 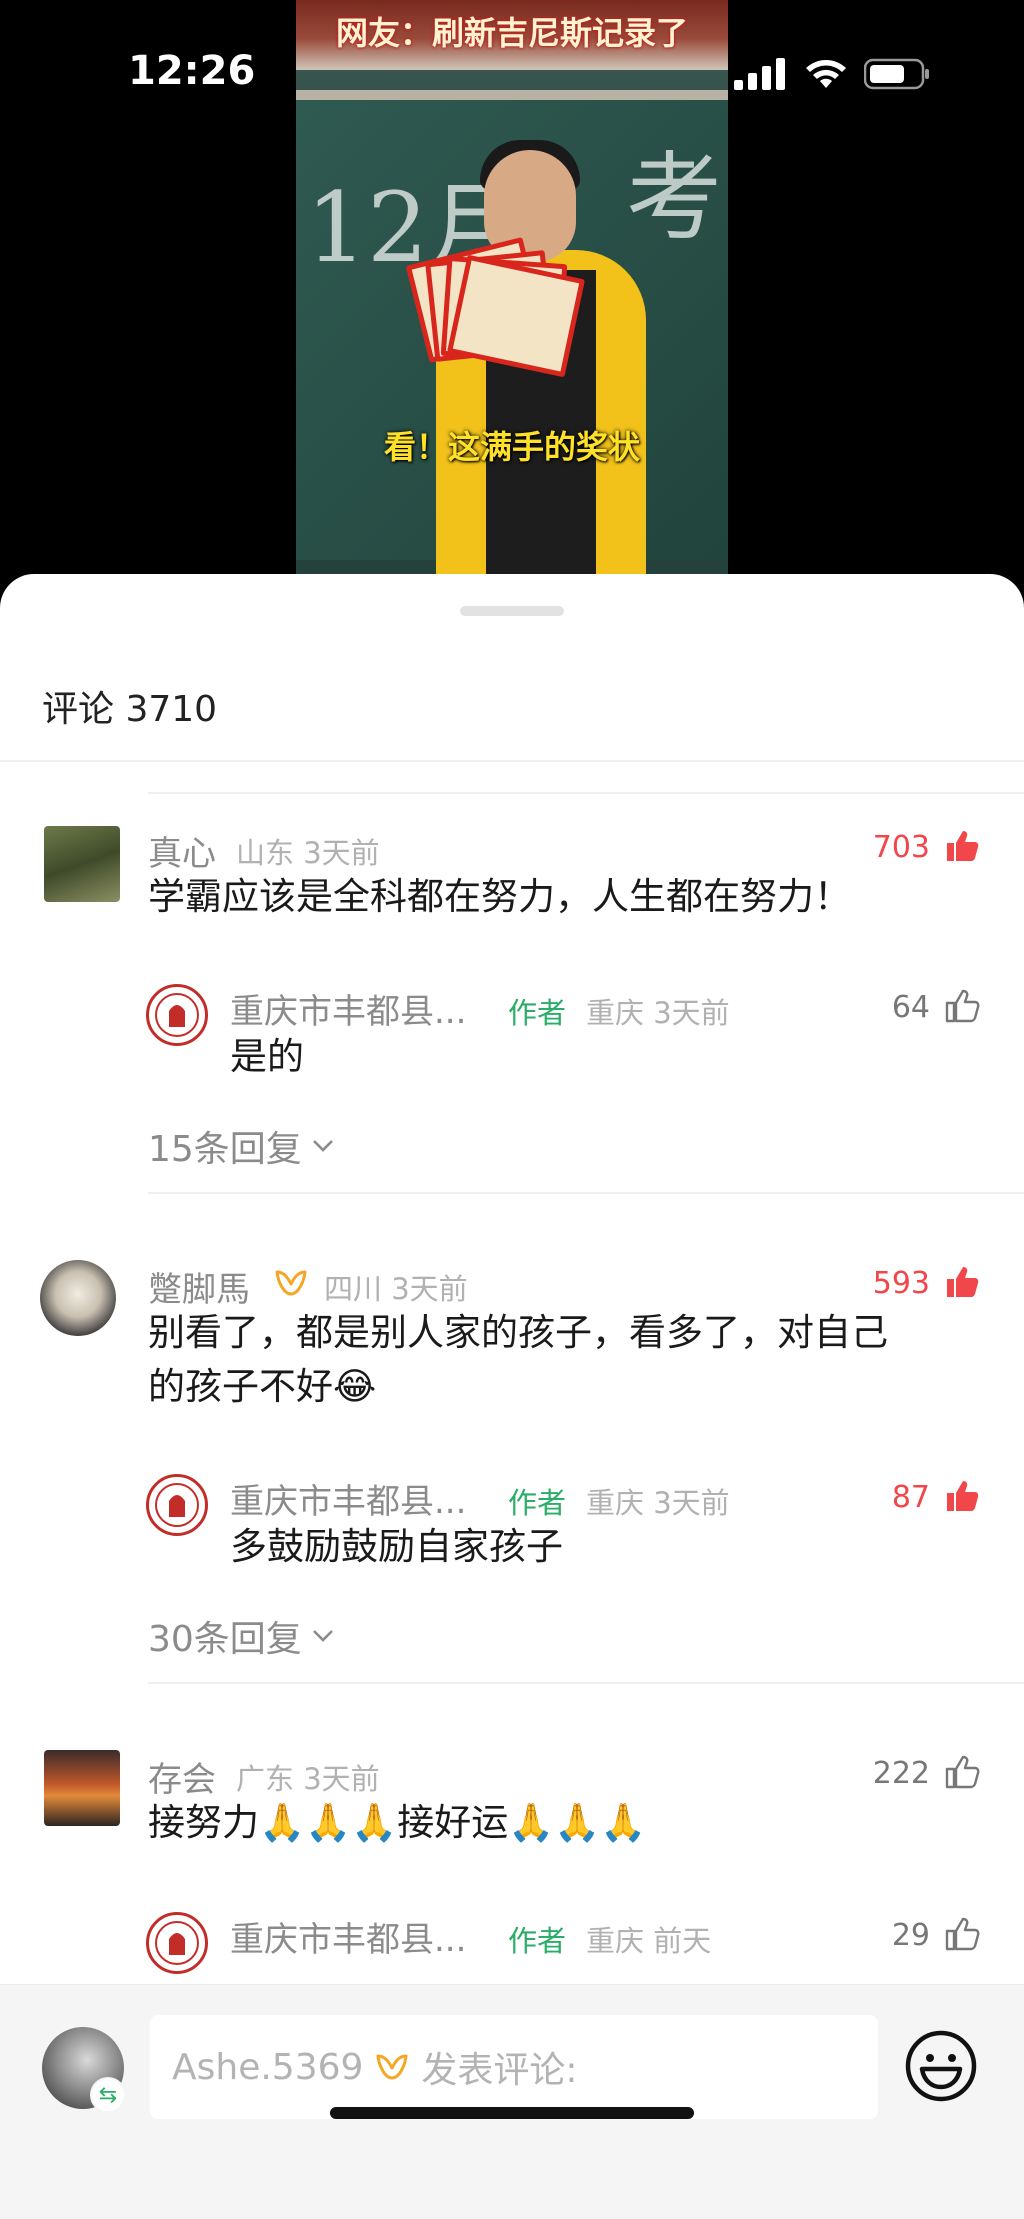 I want to click on comment-text-line-2: 的孩子不好😂, so click(x=262, y=1386).